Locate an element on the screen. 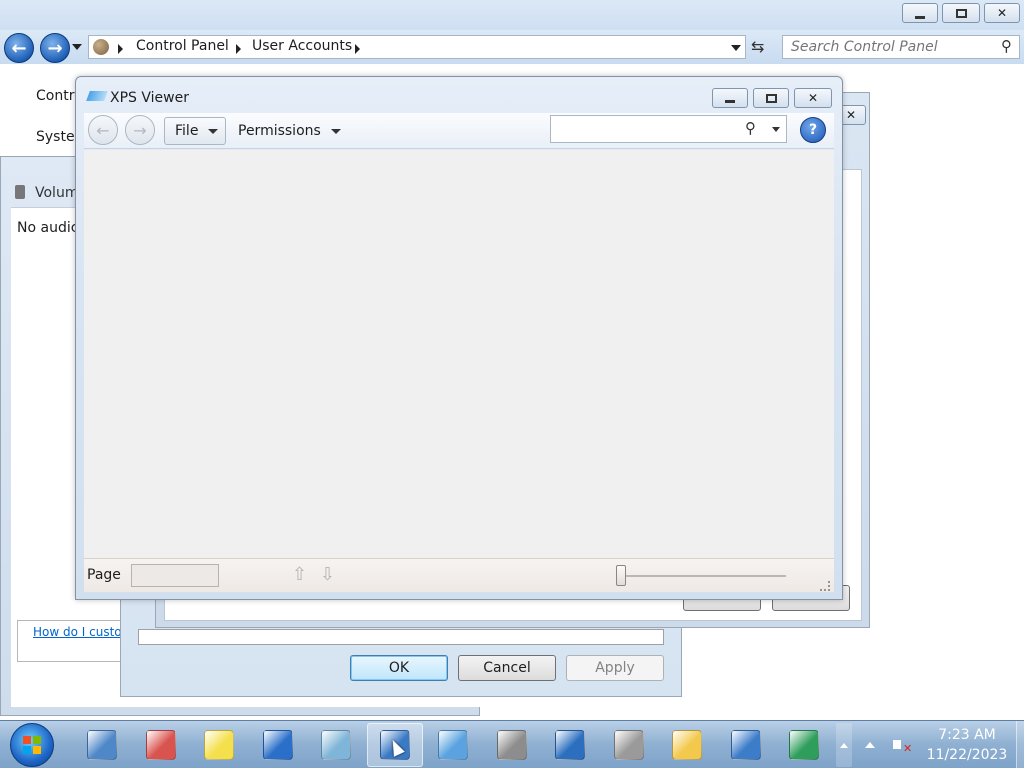 The height and width of the screenshot is (768, 1024). page-label: Page is located at coordinates (104, 575).